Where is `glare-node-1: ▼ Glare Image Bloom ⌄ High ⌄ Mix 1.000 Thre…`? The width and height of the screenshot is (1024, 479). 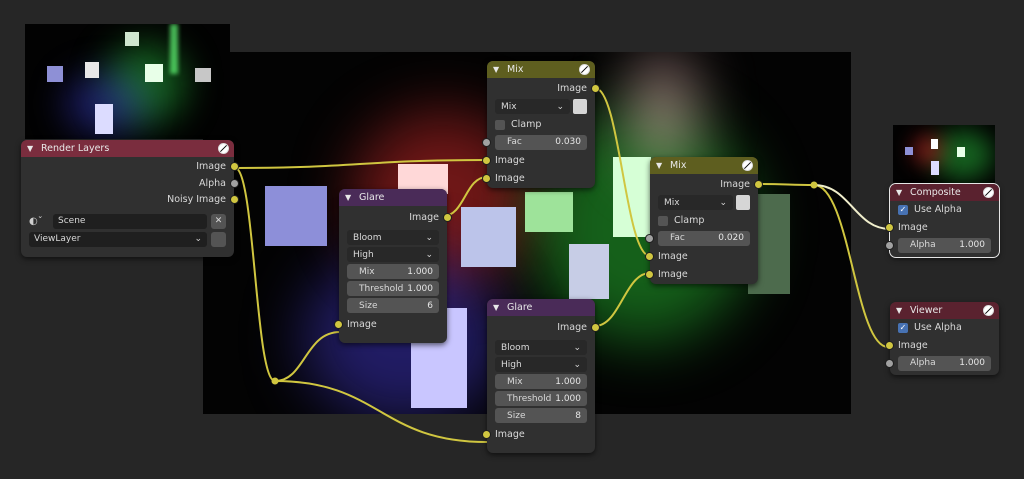 glare-node-1: ▼ Glare Image Bloom ⌄ High ⌄ Mix 1.000 Thre… is located at coordinates (393, 266).